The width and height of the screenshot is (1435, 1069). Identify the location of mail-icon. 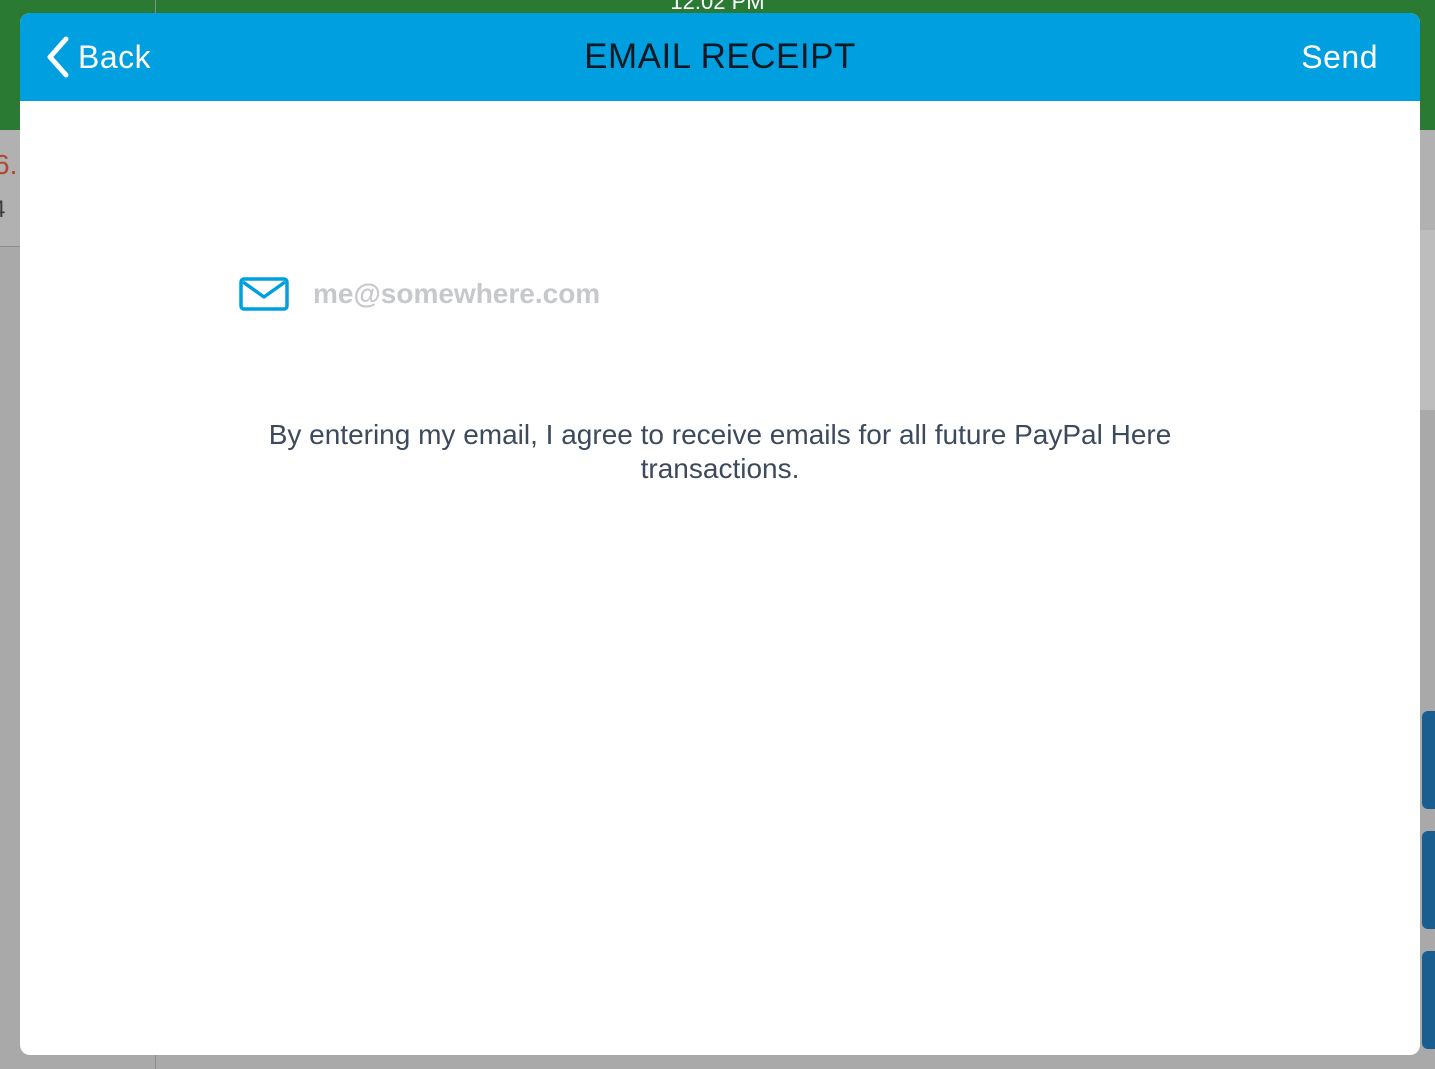
(264, 294).